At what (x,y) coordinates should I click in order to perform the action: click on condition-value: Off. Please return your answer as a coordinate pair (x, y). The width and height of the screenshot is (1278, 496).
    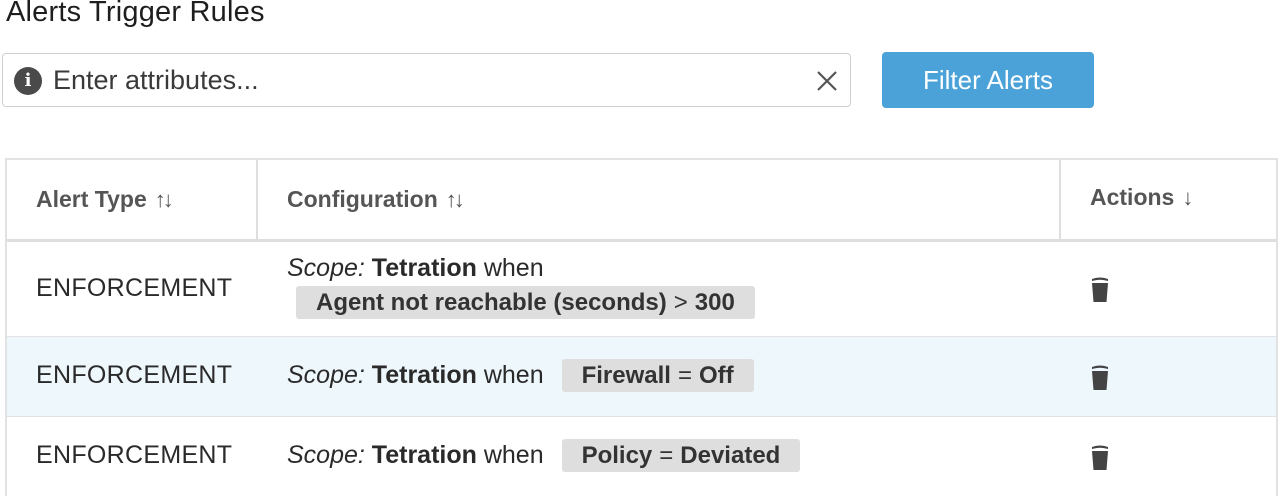
    Looking at the image, I should click on (716, 375).